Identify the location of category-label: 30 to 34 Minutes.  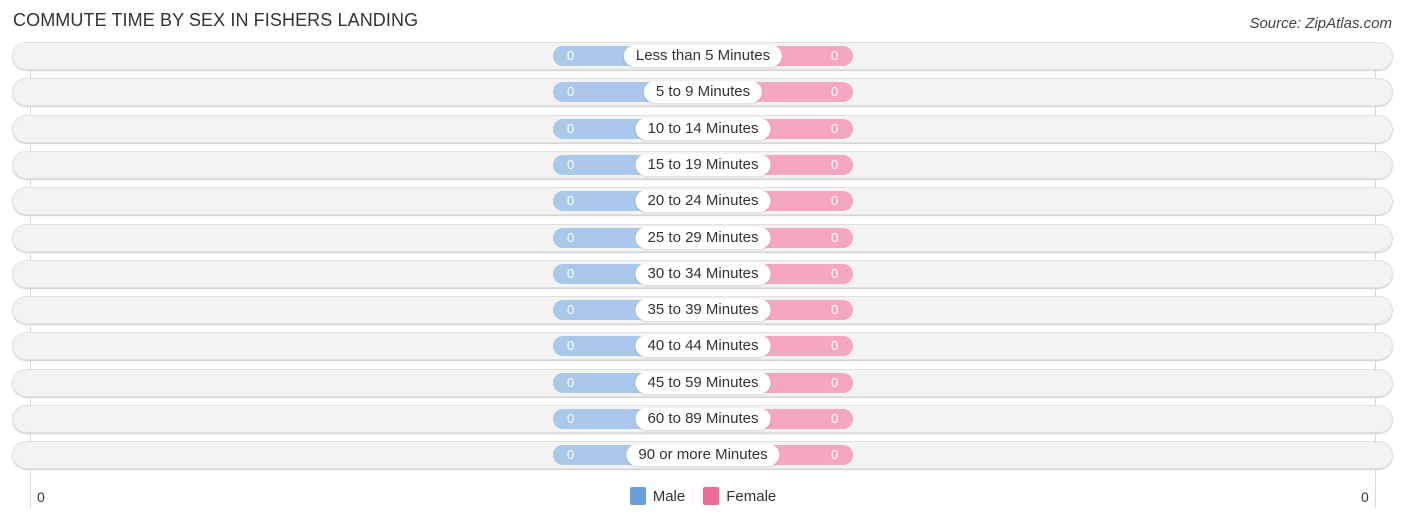
(703, 273).